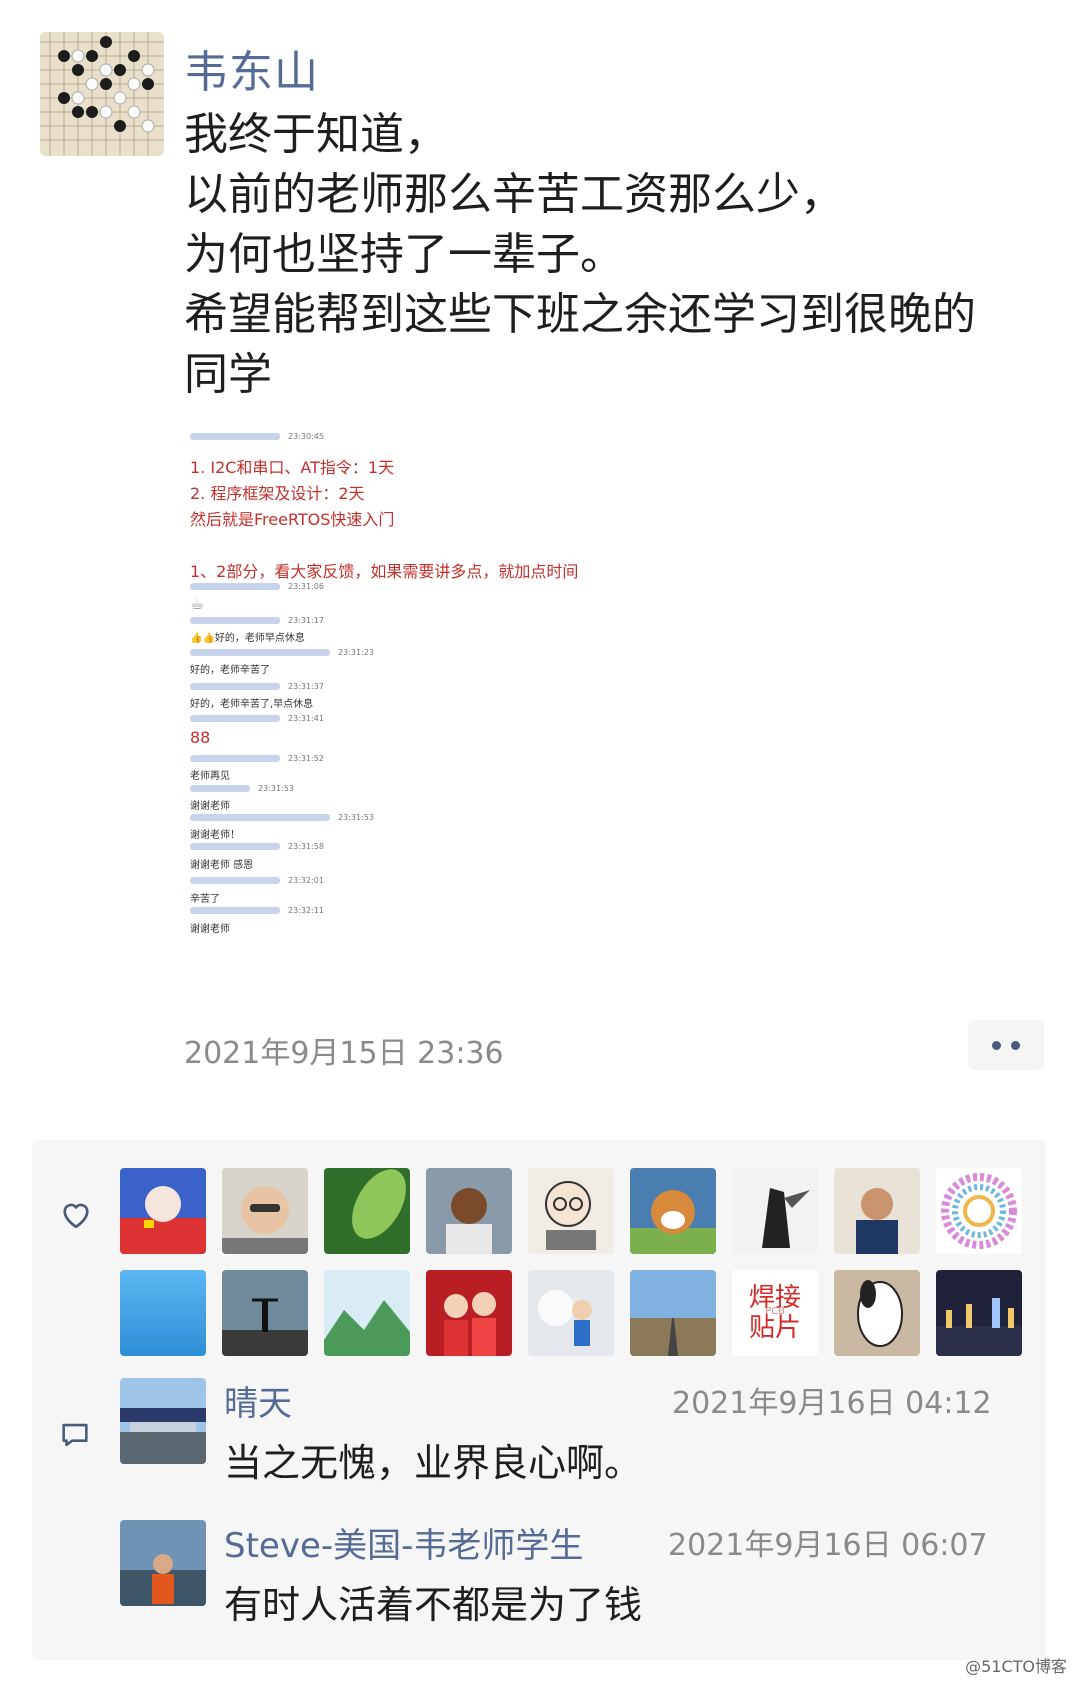 The height and width of the screenshot is (1685, 1079). Describe the element at coordinates (306, 910) in the screenshot. I see `chat-time: 23:32:11` at that location.